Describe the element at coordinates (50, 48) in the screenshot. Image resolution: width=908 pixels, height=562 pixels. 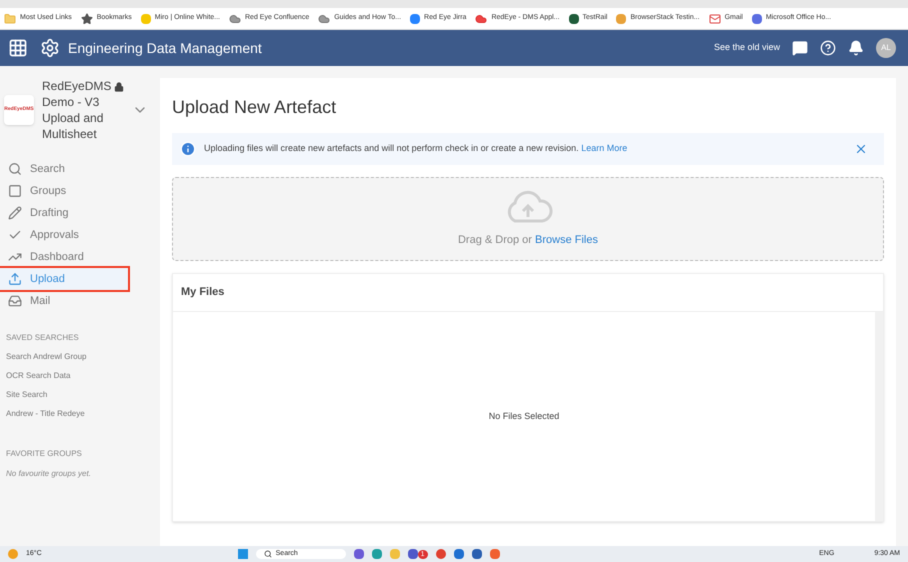
I see `gear-icon` at that location.